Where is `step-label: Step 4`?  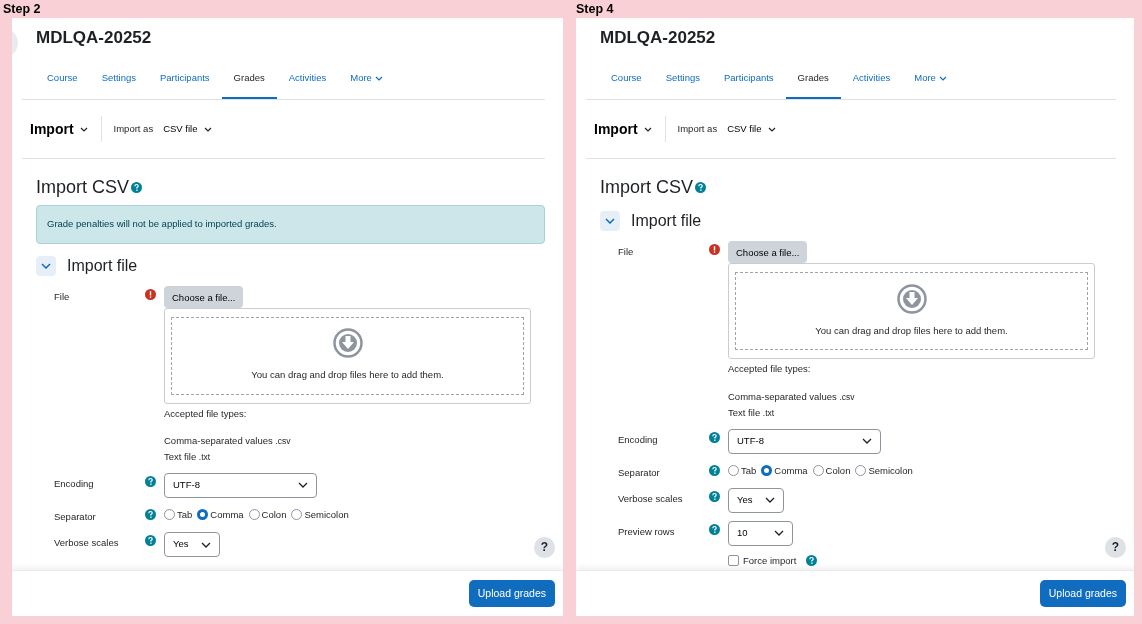
step-label: Step 4 is located at coordinates (595, 9).